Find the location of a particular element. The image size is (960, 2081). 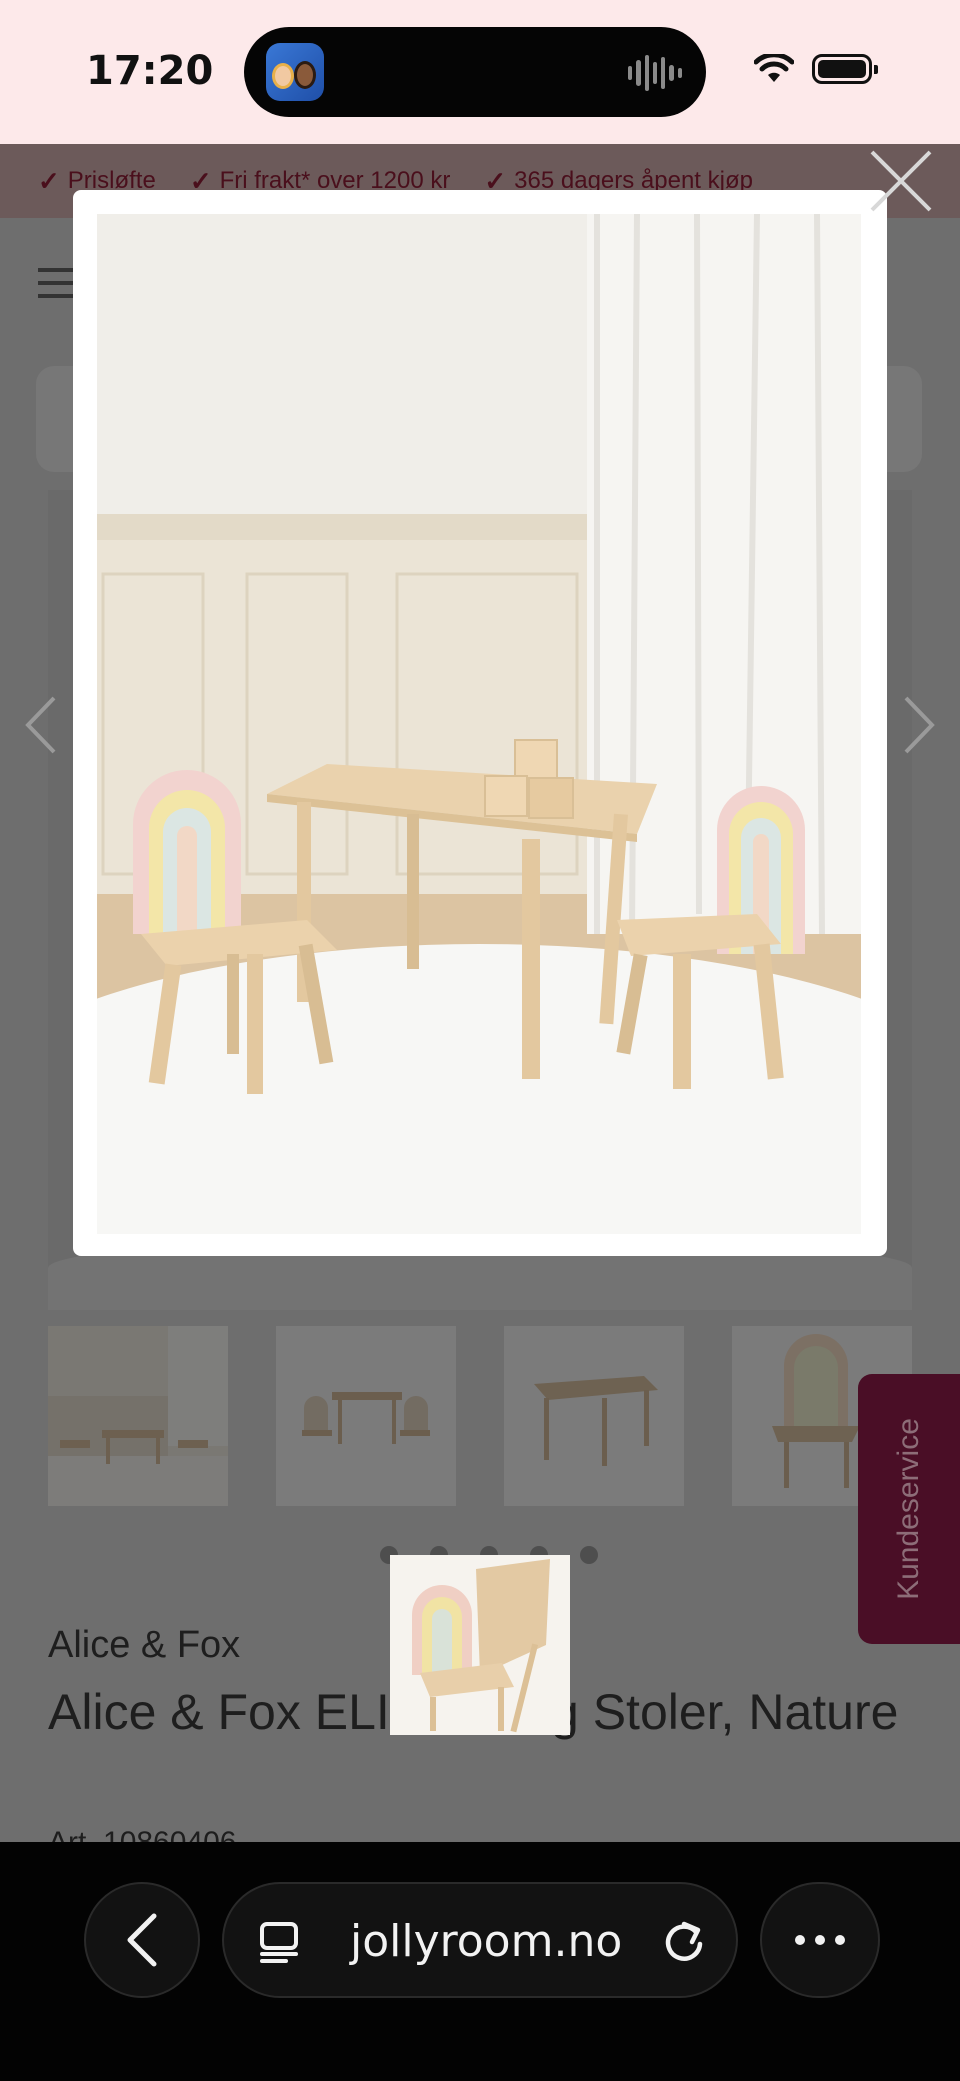

reload-icon is located at coordinates (684, 1942).